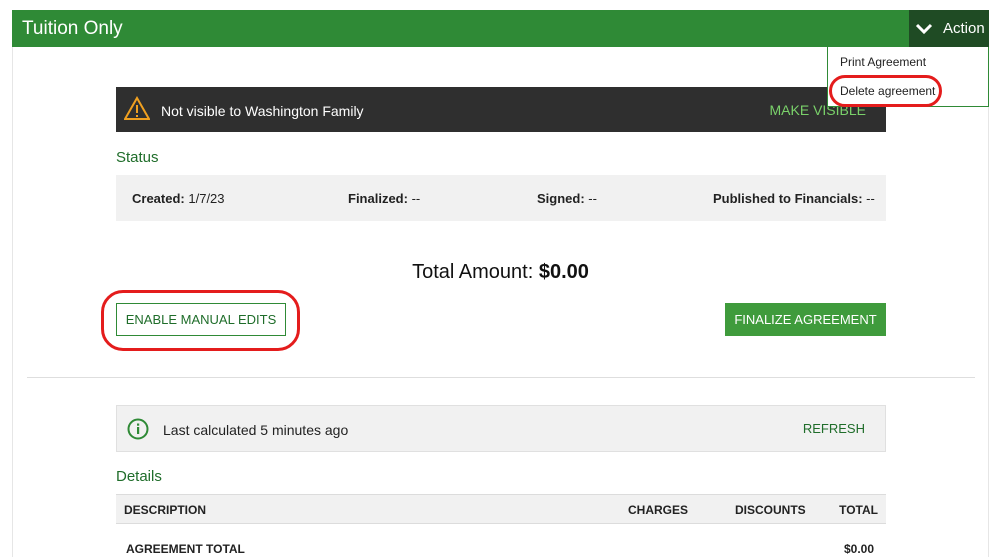 This screenshot has height=557, width=1001. I want to click on signed-value: --, so click(592, 198).